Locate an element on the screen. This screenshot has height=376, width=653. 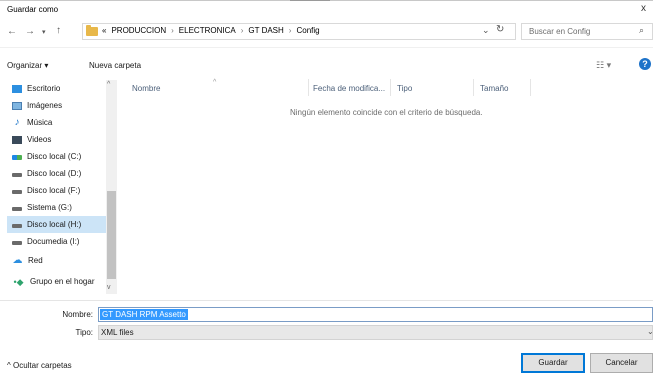
close-icon: x is located at coordinates (643, 8).